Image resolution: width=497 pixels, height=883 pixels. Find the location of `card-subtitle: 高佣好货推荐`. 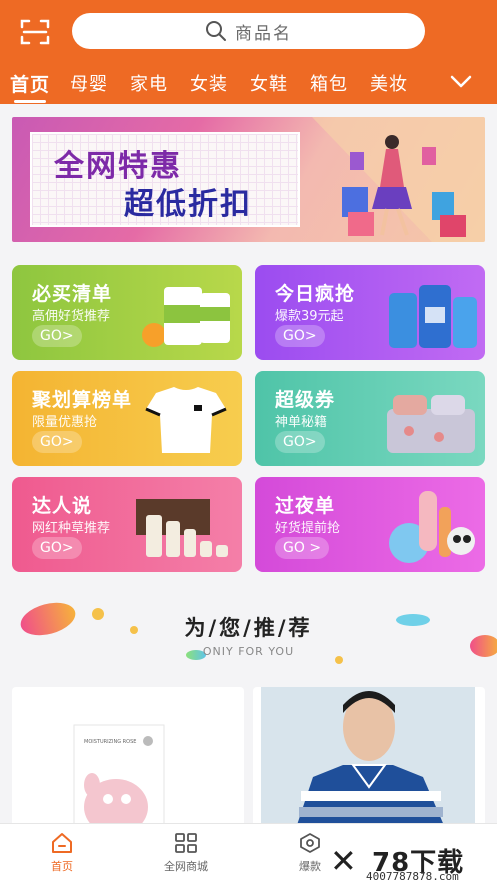

card-subtitle: 高佣好货推荐 is located at coordinates (71, 316).